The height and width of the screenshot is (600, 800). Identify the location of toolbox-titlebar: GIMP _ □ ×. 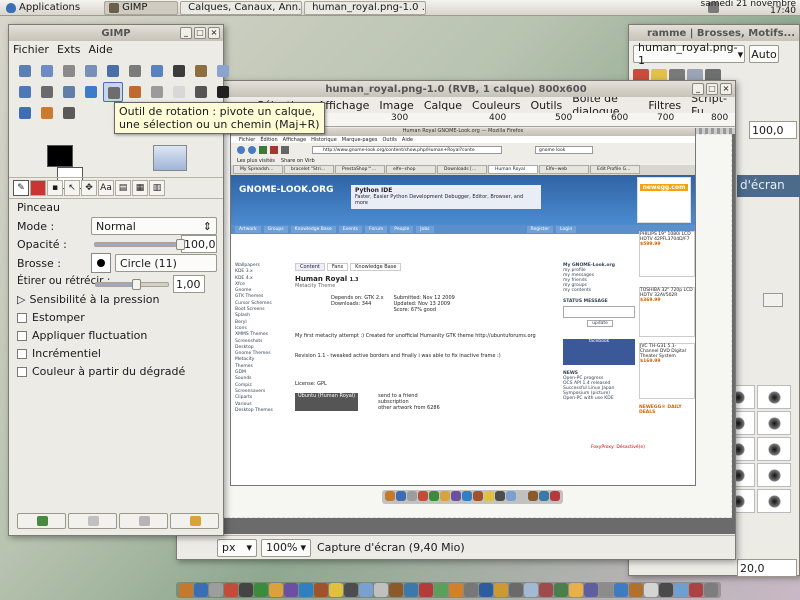
(116, 33).